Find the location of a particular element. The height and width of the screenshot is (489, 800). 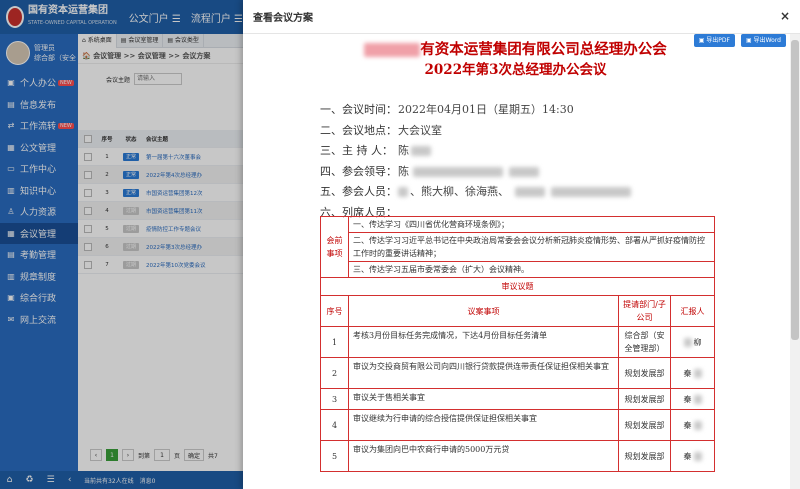

agenda-reporter-text: 柳 is located at coordinates (697, 342).